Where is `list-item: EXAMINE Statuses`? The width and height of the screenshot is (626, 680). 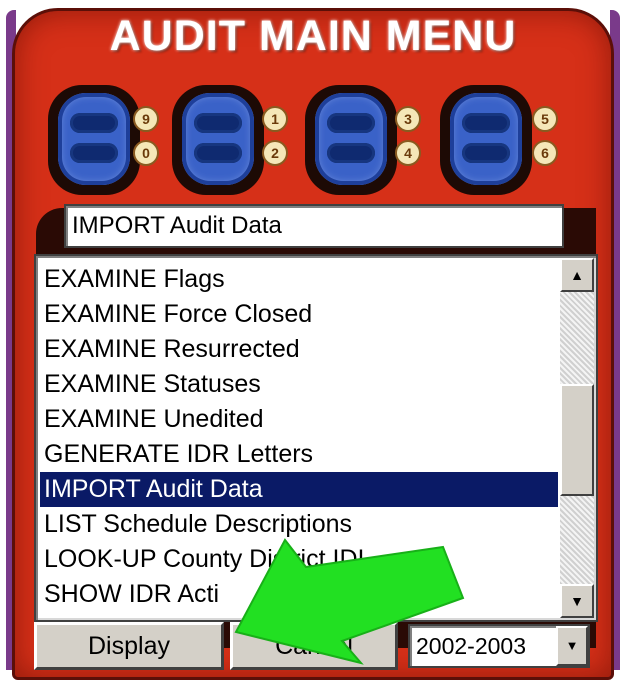 list-item: EXAMINE Statuses is located at coordinates (299, 384).